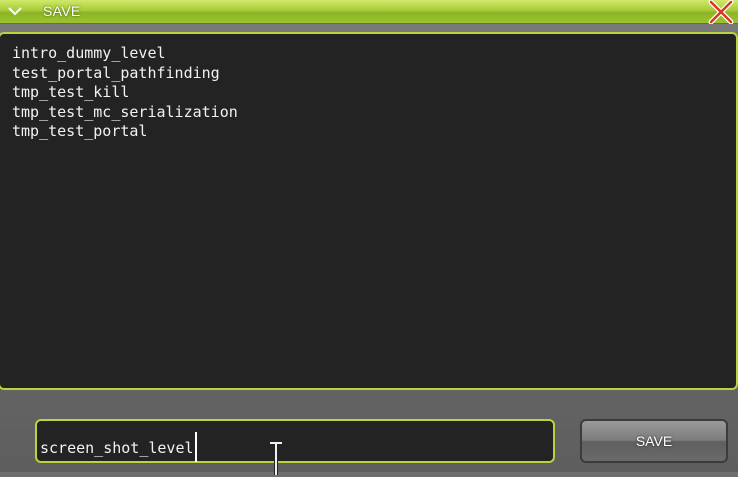  Describe the element at coordinates (654, 441) in the screenshot. I see `save-button: SAVE` at that location.